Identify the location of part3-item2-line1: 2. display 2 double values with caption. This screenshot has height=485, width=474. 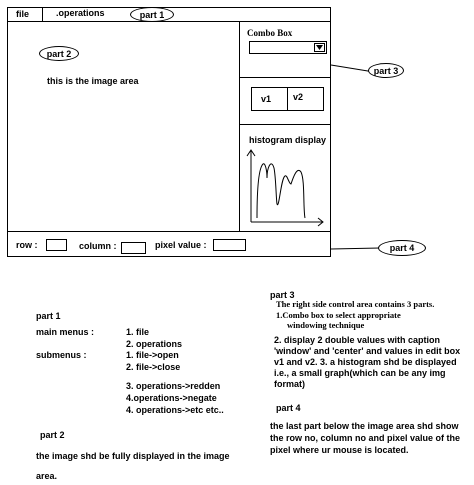
(357, 340).